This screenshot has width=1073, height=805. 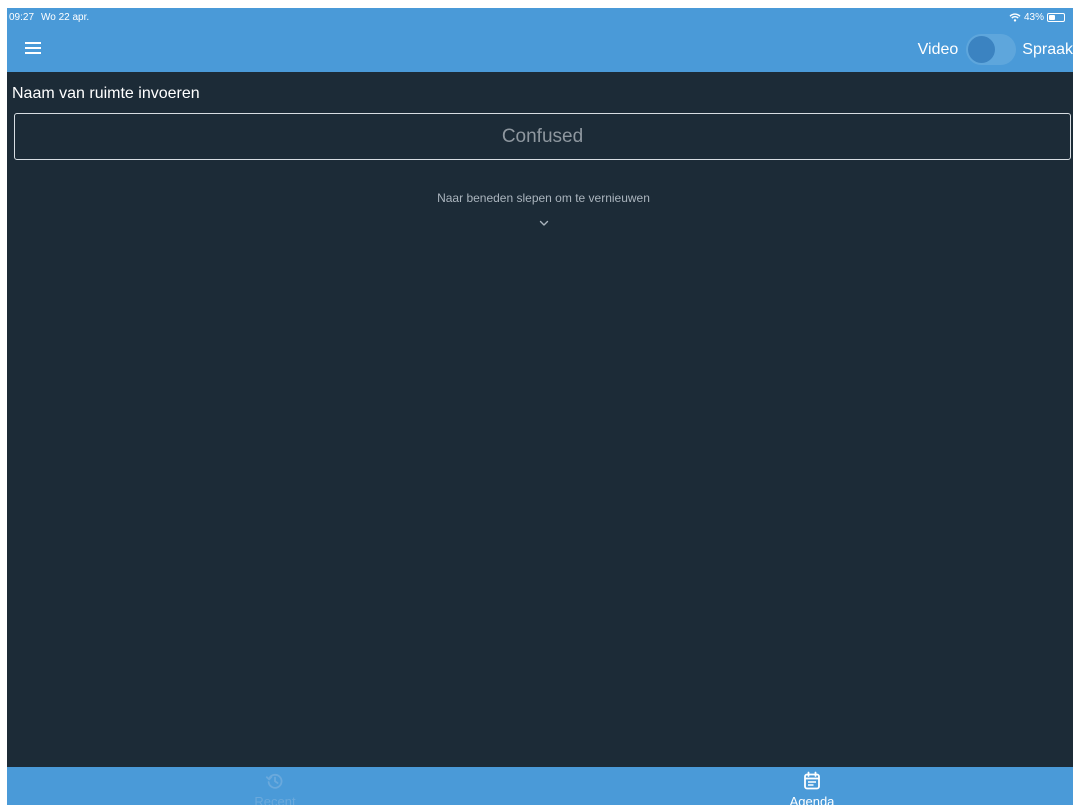 I want to click on status-bar: 09:27 Wo 22 apr. 43%, so click(x=540, y=17).